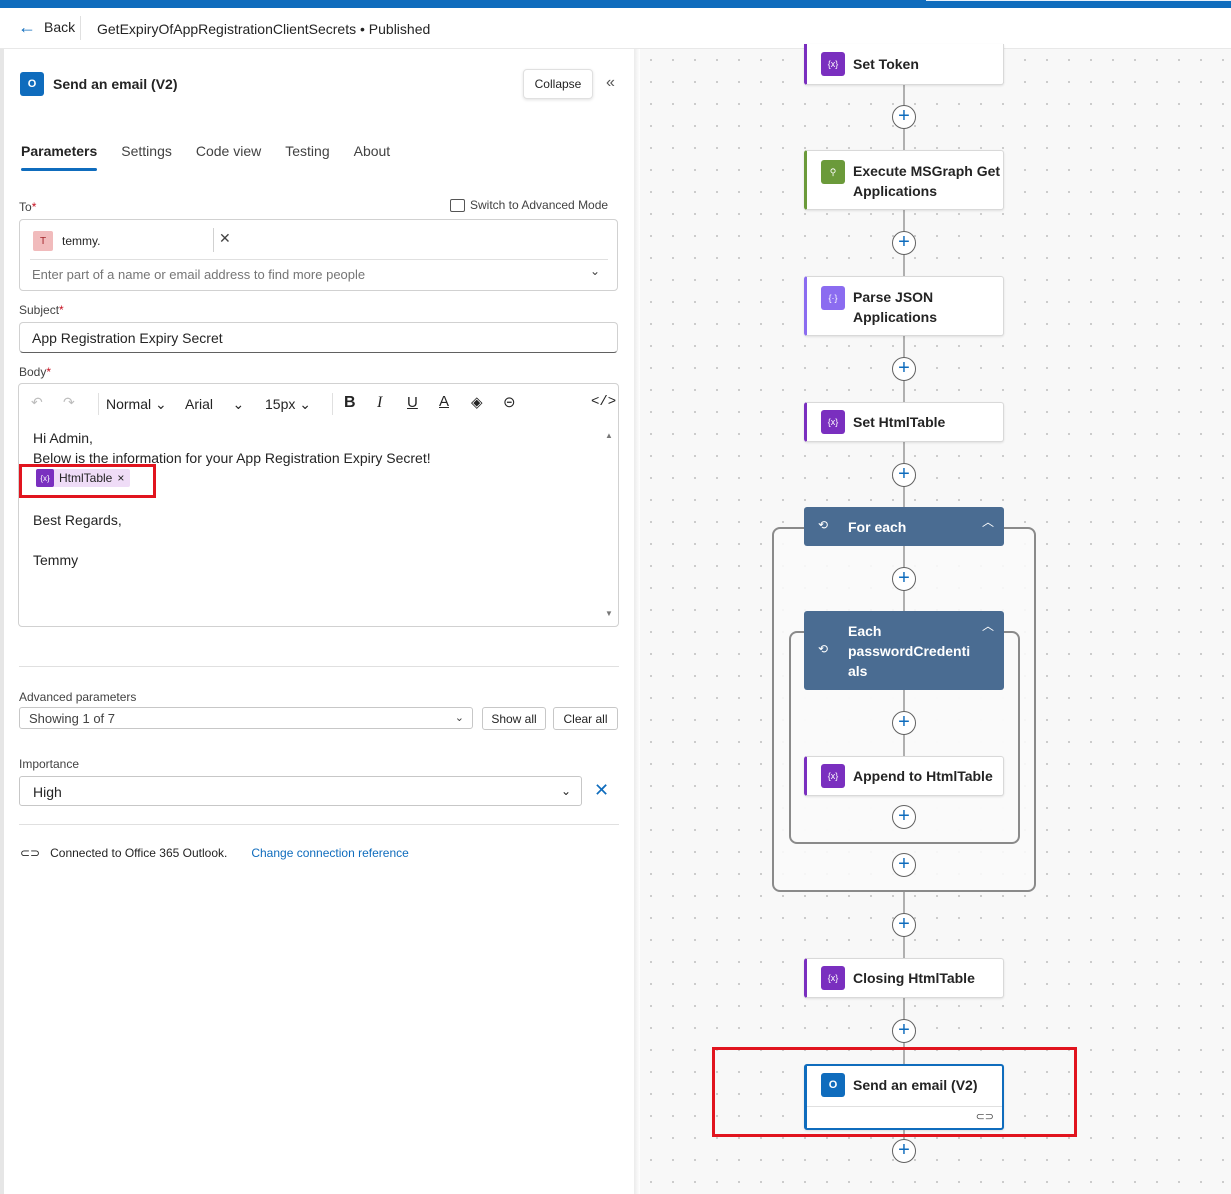 The width and height of the screenshot is (1231, 1194). Describe the element at coordinates (601, 790) in the screenshot. I see `clear-importance-icon: ✕` at that location.